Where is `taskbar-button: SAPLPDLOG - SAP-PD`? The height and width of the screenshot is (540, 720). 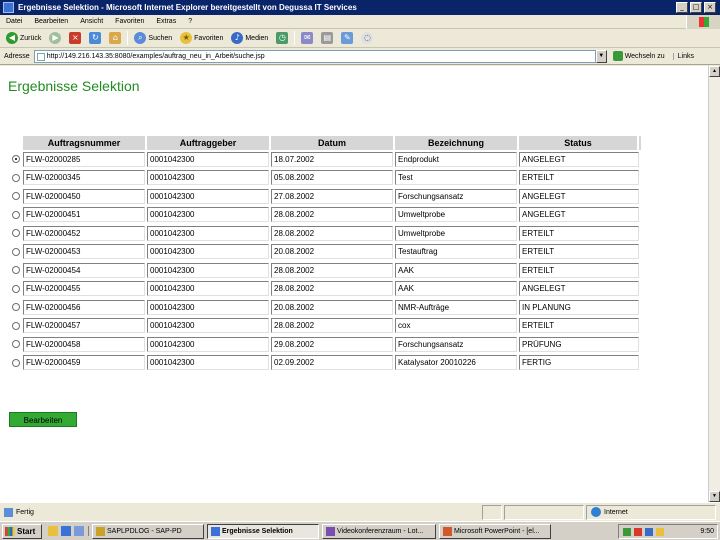 taskbar-button: SAPLPDLOG - SAP-PD is located at coordinates (148, 531).